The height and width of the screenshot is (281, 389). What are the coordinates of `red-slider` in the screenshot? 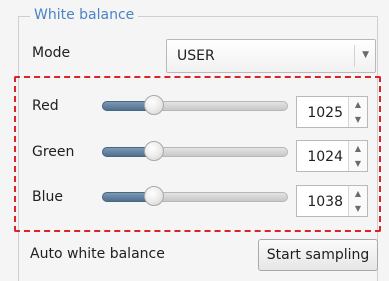 It's located at (195, 105).